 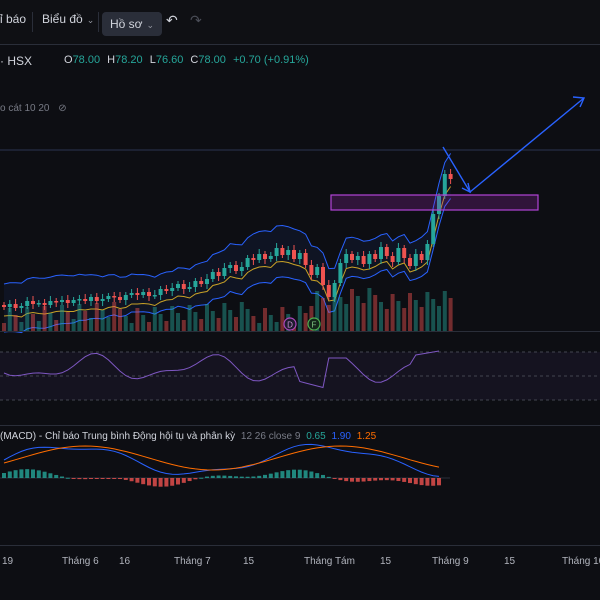 What do you see at coordinates (434, 202) in the screenshot?
I see `support-zone-rectangle` at bounding box center [434, 202].